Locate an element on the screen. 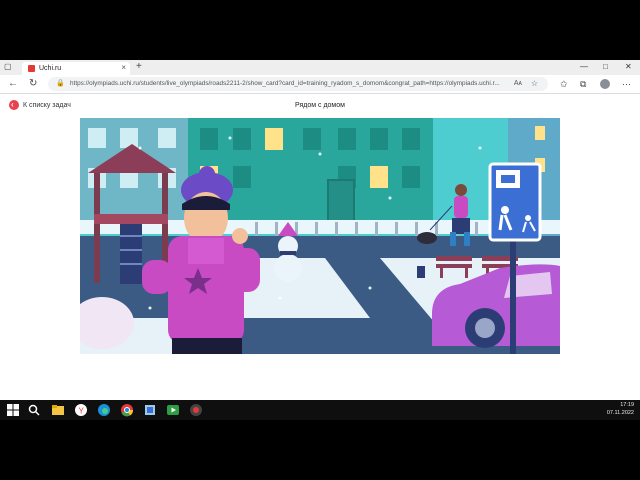  back-link-label: К списку задач is located at coordinates (47, 105).